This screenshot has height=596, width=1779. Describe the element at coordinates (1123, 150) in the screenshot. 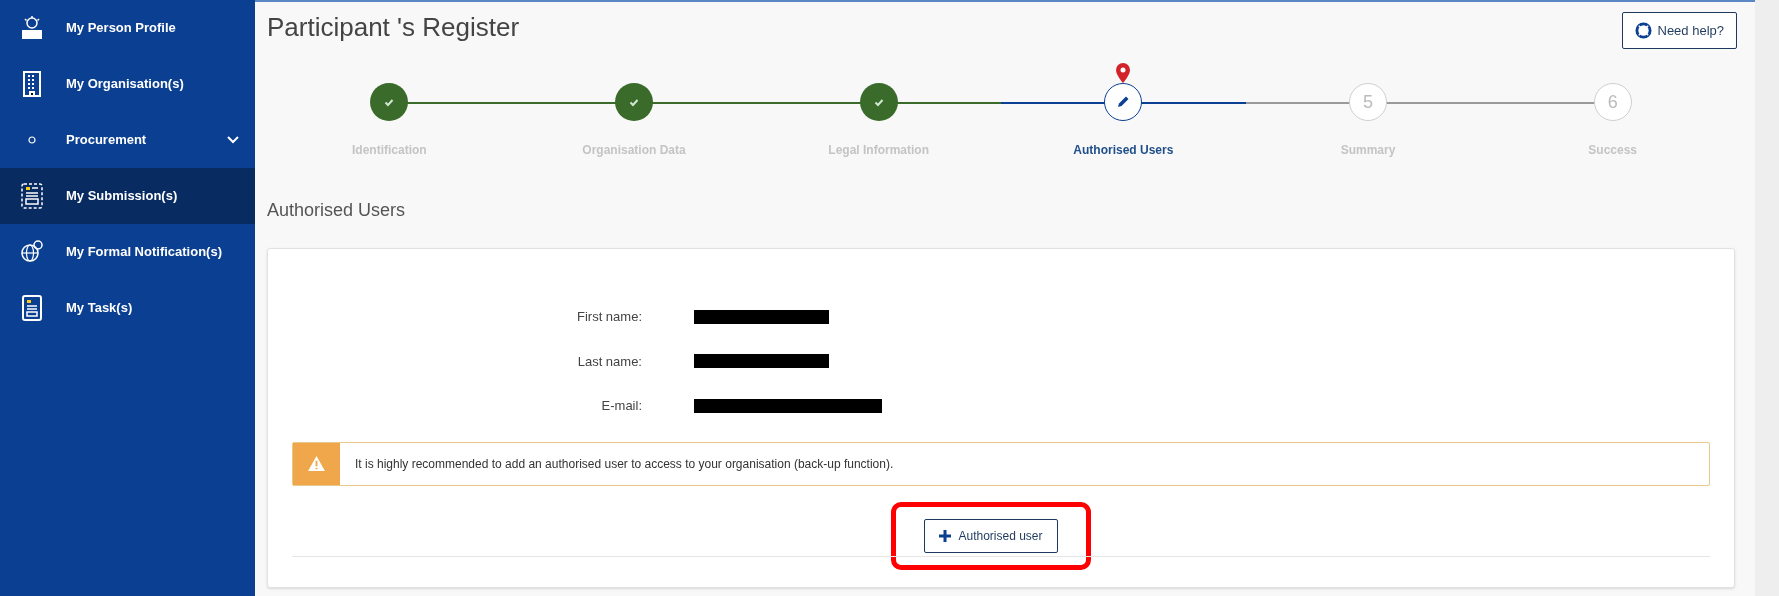

I see `step-label: Authorised Users` at that location.